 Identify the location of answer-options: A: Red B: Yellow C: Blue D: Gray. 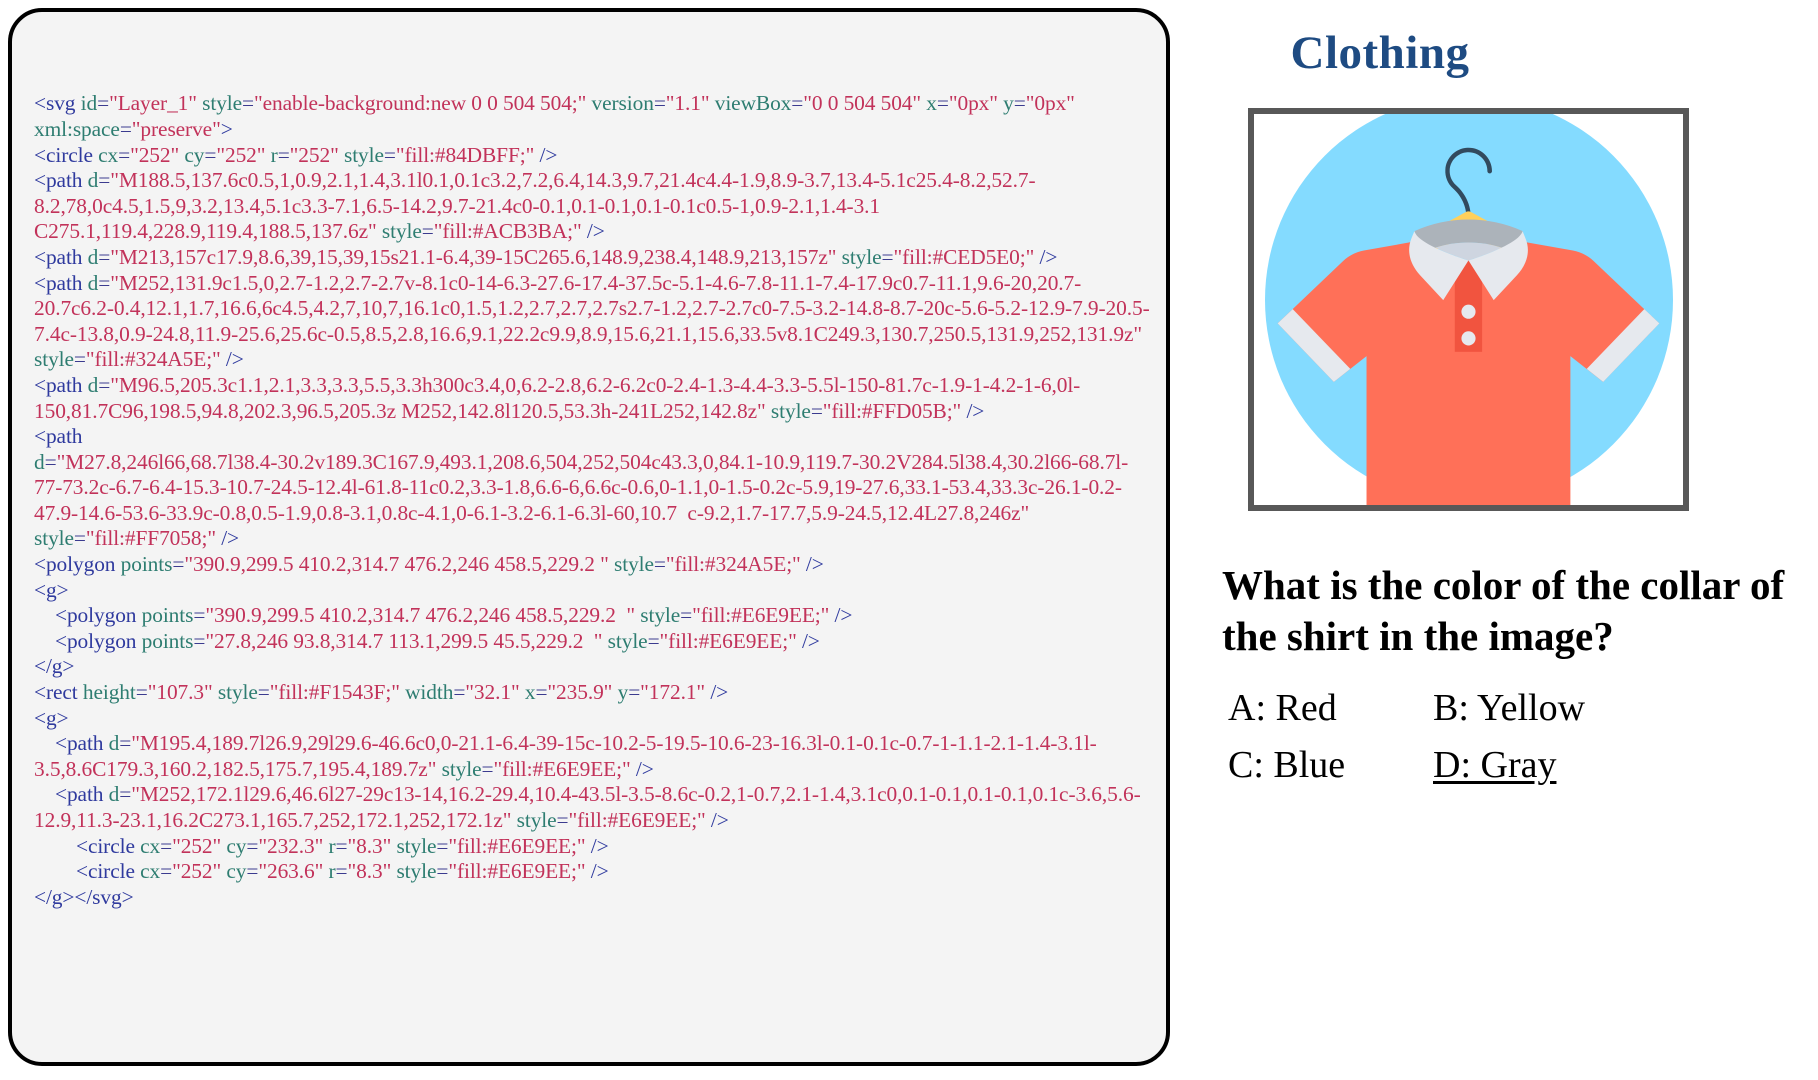
(1523, 742).